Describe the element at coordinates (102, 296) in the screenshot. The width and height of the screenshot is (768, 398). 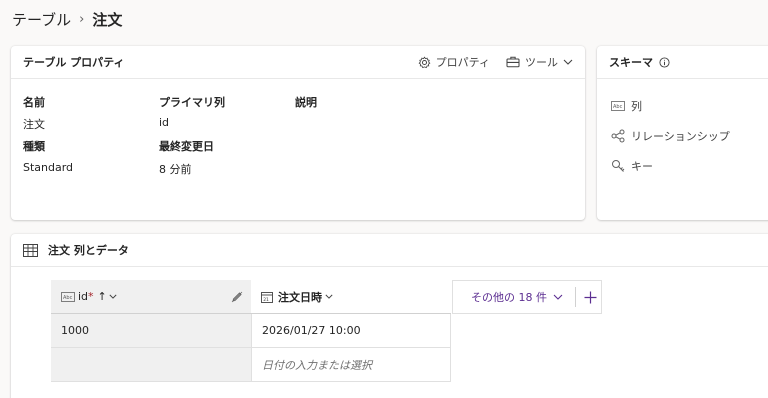
I see `sort-ascending-icon: ↑` at that location.